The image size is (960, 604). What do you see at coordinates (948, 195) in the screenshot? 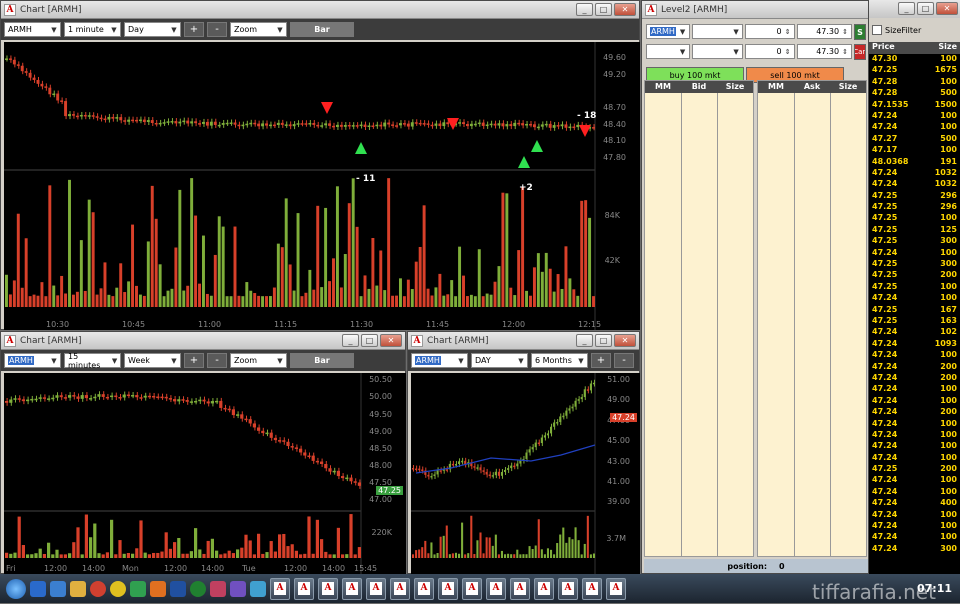
I see `tape-size: 296` at bounding box center [948, 195].